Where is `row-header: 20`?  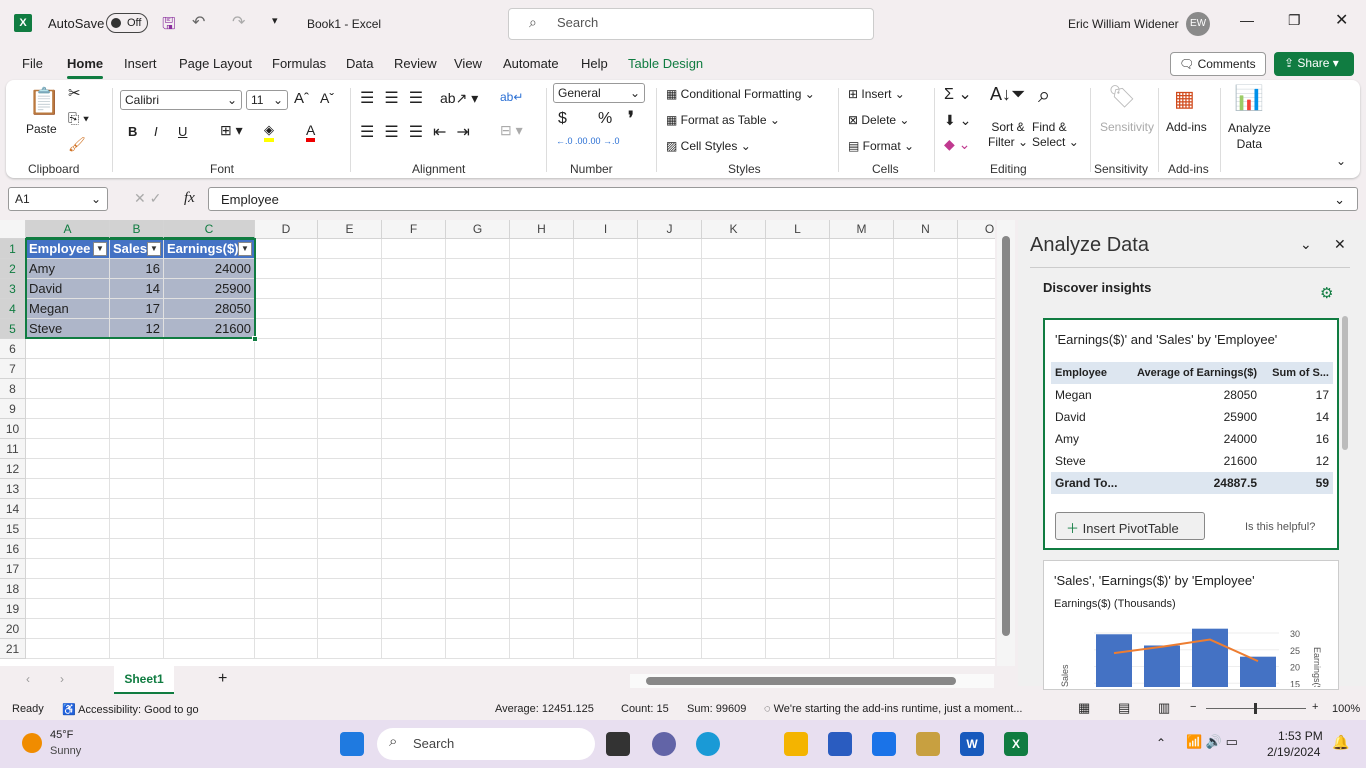 row-header: 20 is located at coordinates (13, 629).